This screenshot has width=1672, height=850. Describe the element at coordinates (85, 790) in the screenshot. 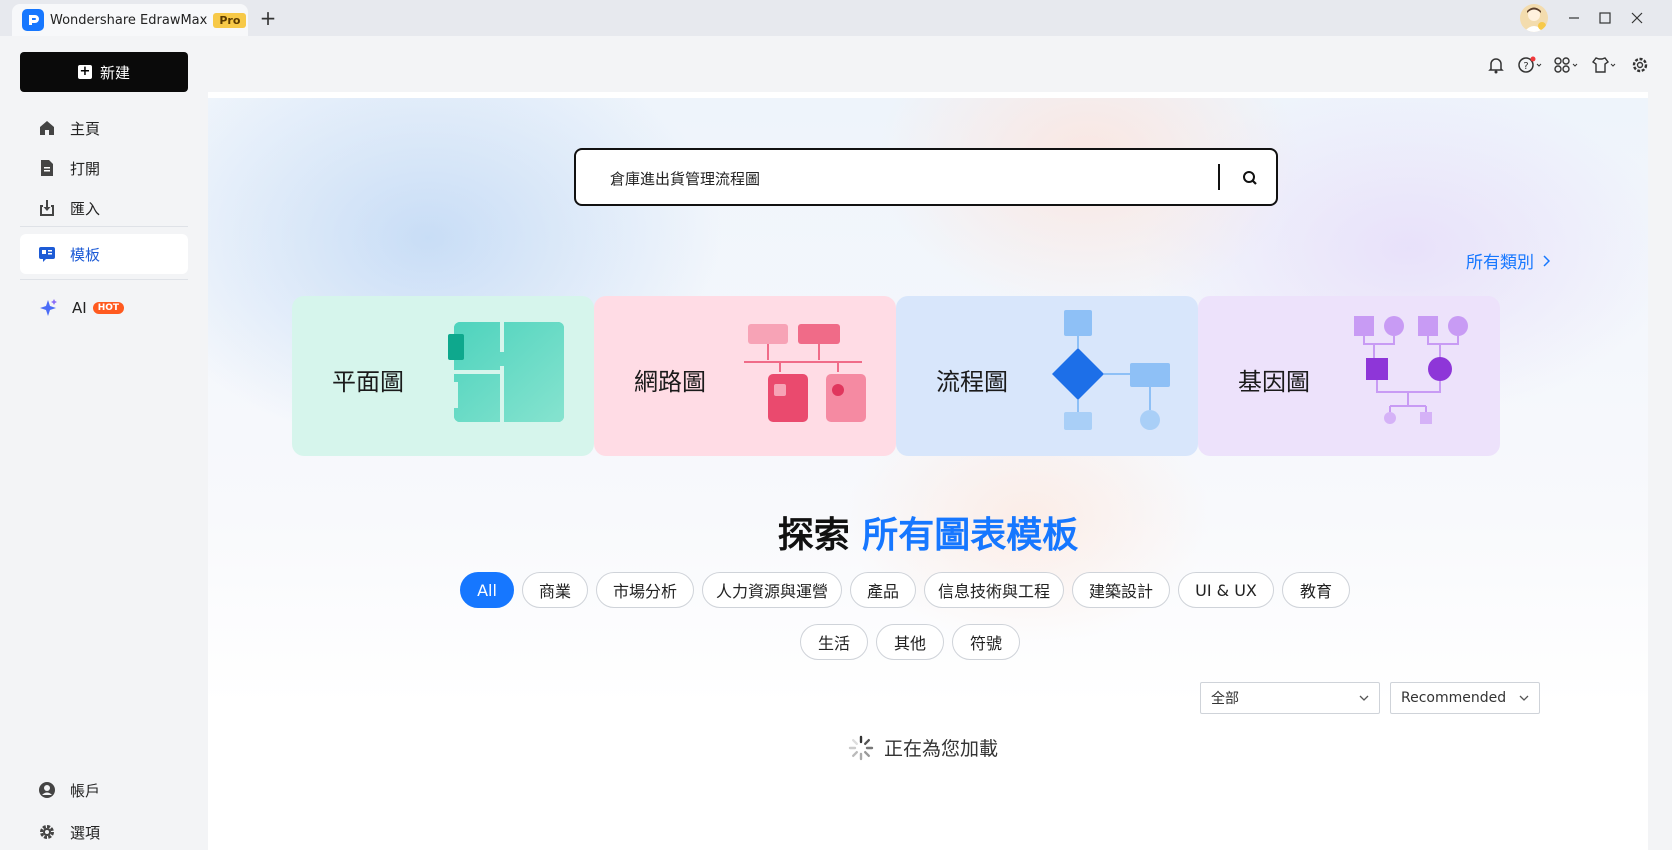

I see `sidebar-item-label: 帳戶` at that location.